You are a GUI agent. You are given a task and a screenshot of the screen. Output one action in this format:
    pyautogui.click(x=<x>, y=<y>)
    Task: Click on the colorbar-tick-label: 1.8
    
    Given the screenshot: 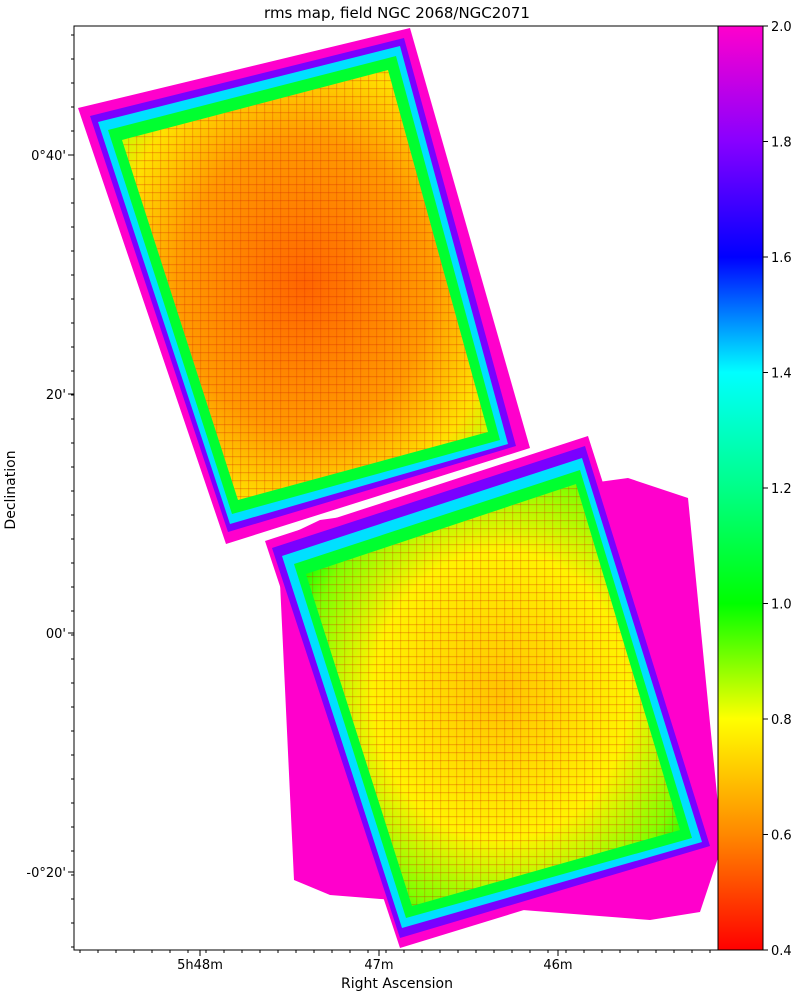 What is the action you would take?
    pyautogui.click(x=781, y=143)
    